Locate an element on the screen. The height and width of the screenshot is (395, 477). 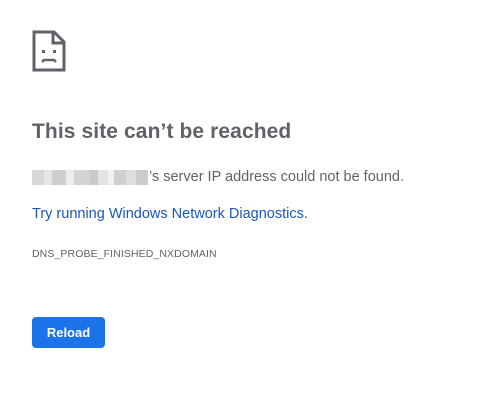
error-message-text: ’s server IP address could not be found. is located at coordinates (276, 177).